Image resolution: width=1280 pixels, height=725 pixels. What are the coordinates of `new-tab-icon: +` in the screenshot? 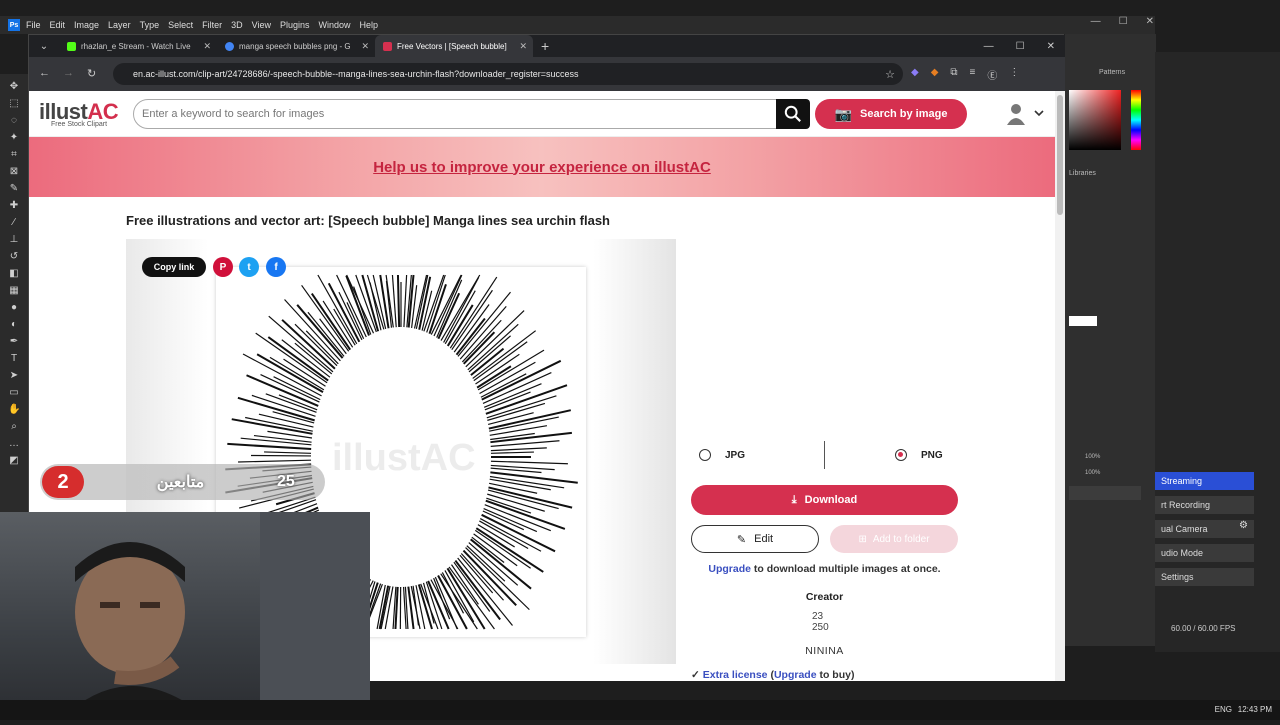 It's located at (545, 46).